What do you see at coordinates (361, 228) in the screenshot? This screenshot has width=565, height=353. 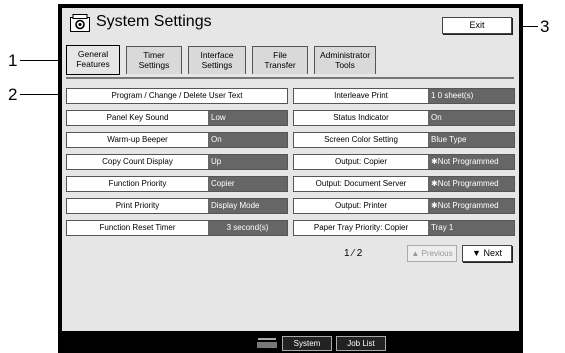 I see `setting-label: Paper Tray Priority: Copier` at bounding box center [361, 228].